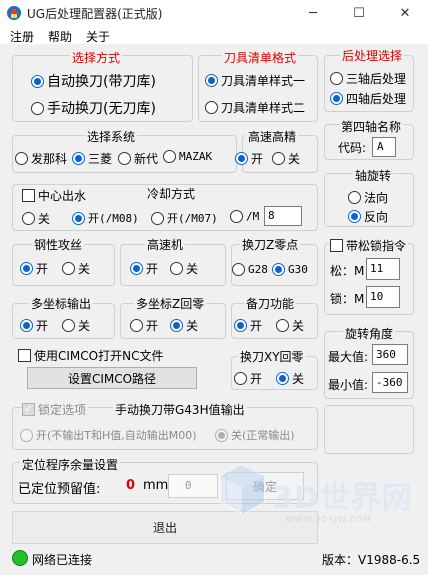 Image resolution: width=428 pixels, height=575 pixels. Describe the element at coordinates (98, 36) in the screenshot. I see `menu-about: 关于` at that location.